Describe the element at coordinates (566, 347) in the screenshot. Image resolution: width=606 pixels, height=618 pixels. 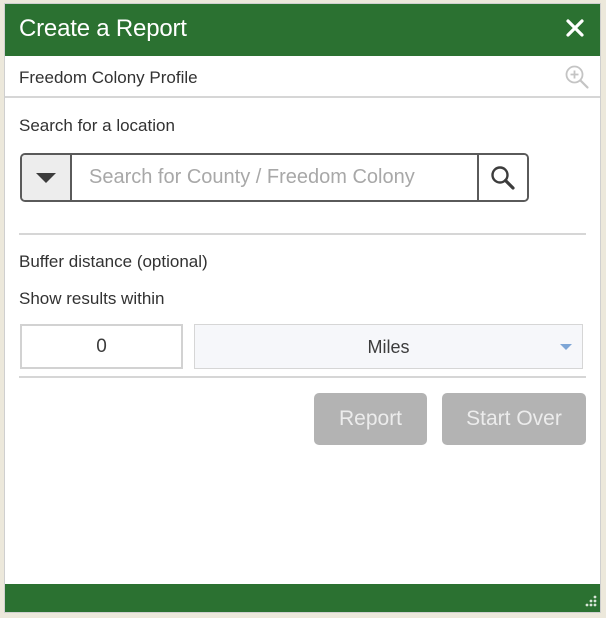
I see `chevron-down-icon` at that location.